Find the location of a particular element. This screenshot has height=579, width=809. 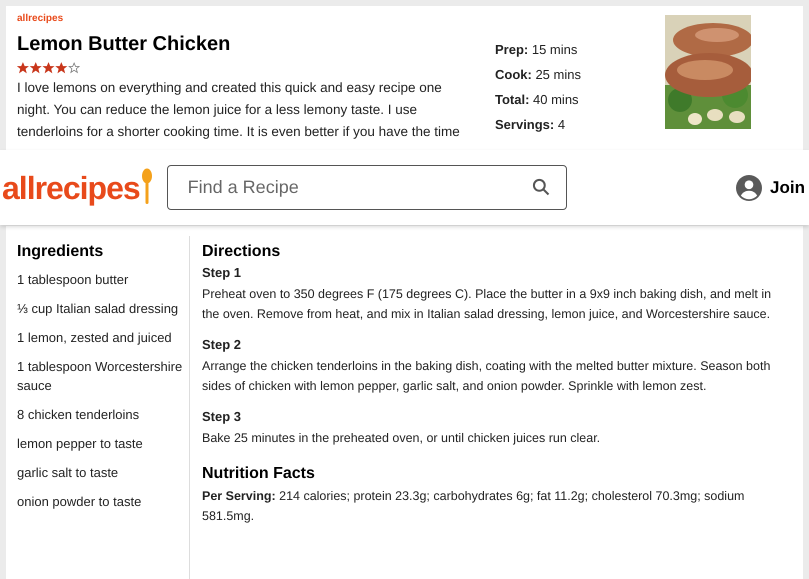

recipe-meta: Cook: 25 mins is located at coordinates (538, 75).